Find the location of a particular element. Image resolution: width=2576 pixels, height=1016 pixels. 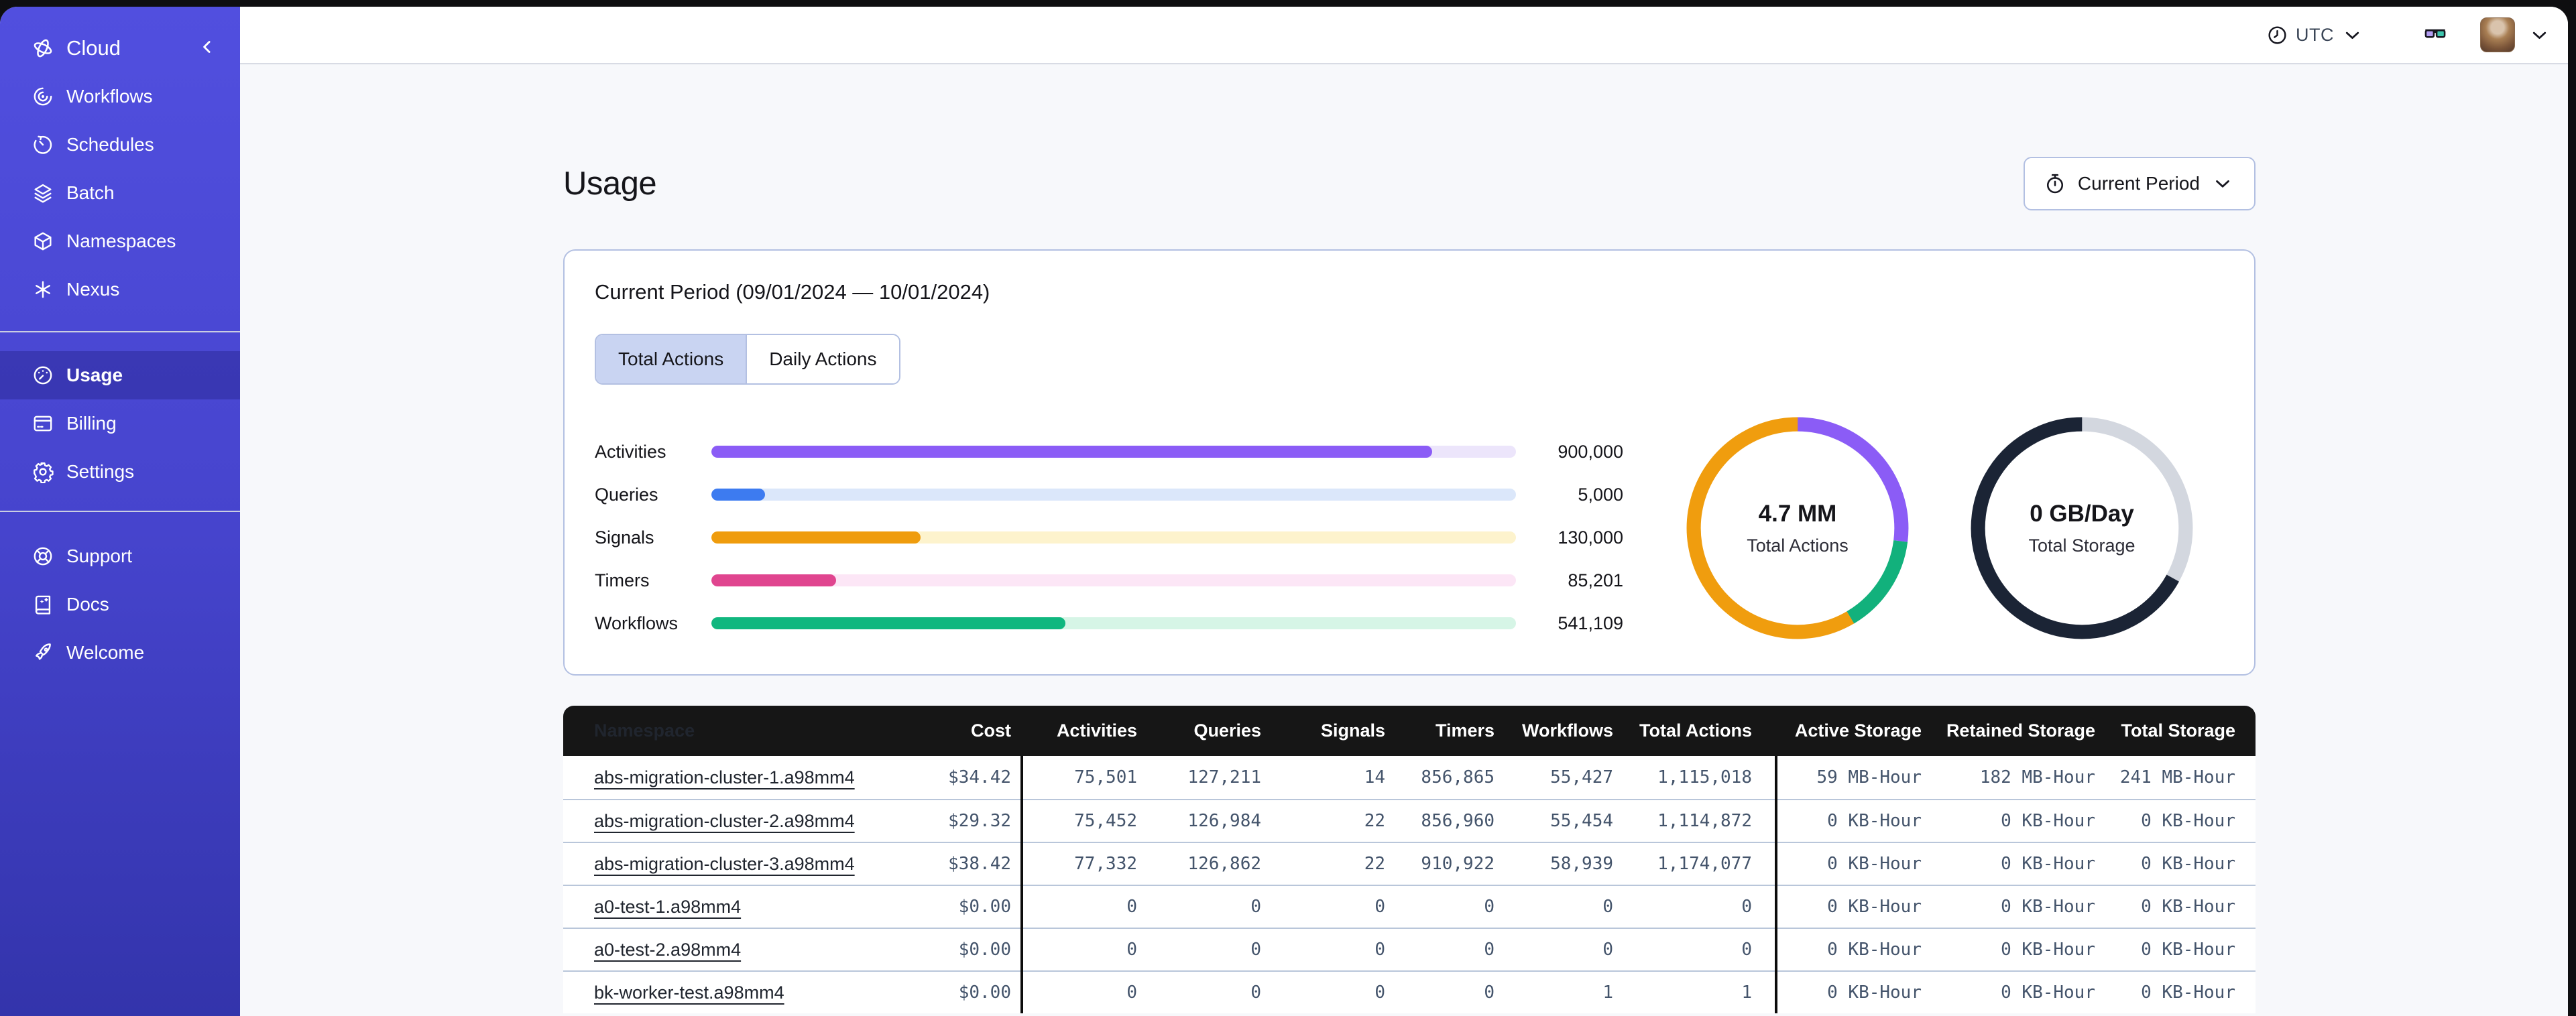

total-actions-caption: Total Actions is located at coordinates (1798, 545).